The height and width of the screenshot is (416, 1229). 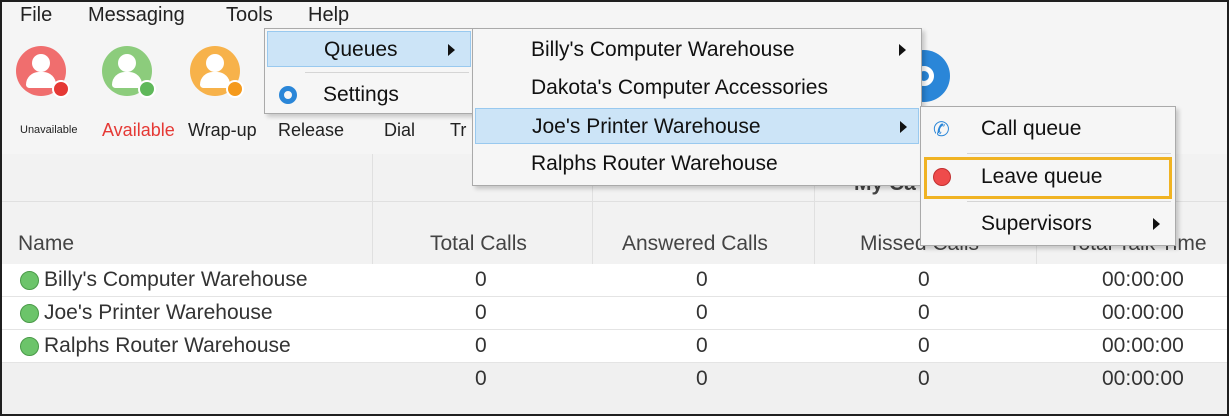 I want to click on clock-badge-icon, so click(x=235, y=89).